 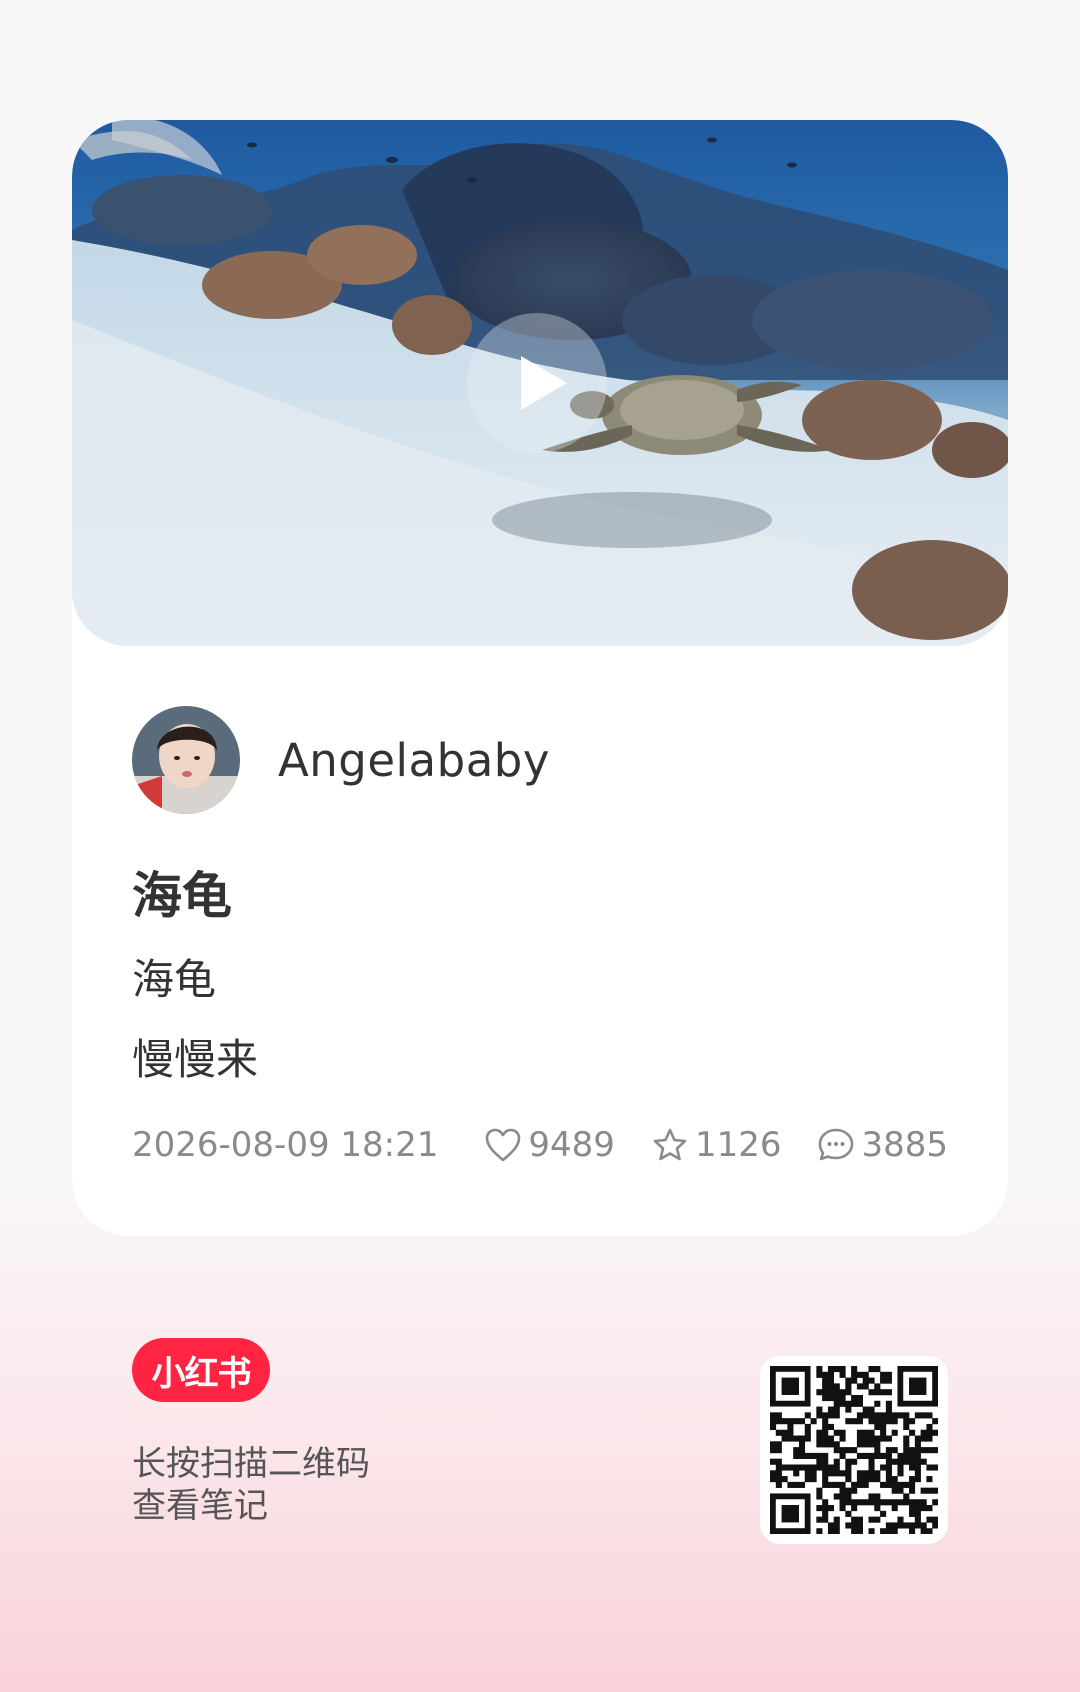 I want to click on like-stat: 9489, so click(x=549, y=1145).